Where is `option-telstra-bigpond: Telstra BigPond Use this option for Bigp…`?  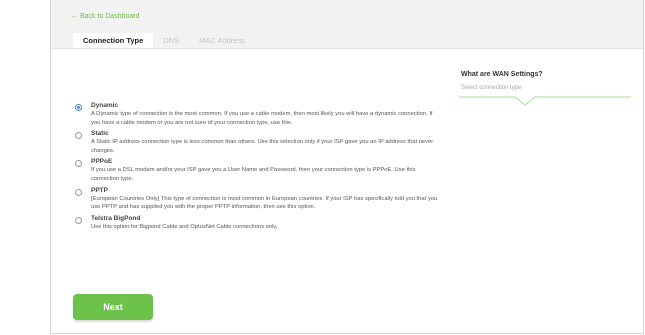
option-telstra-bigpond: Telstra BigPond Use this option for Bigp… is located at coordinates (258, 223).